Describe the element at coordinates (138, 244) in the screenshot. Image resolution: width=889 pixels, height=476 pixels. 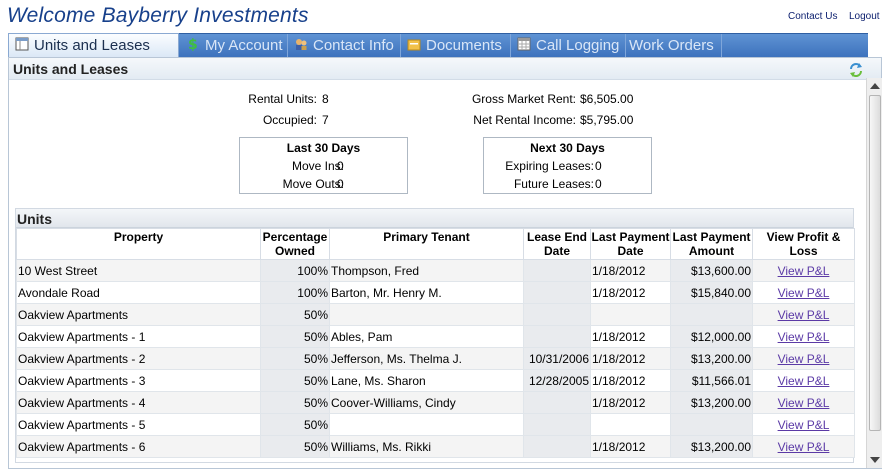
I see `column-header-property: Property` at that location.